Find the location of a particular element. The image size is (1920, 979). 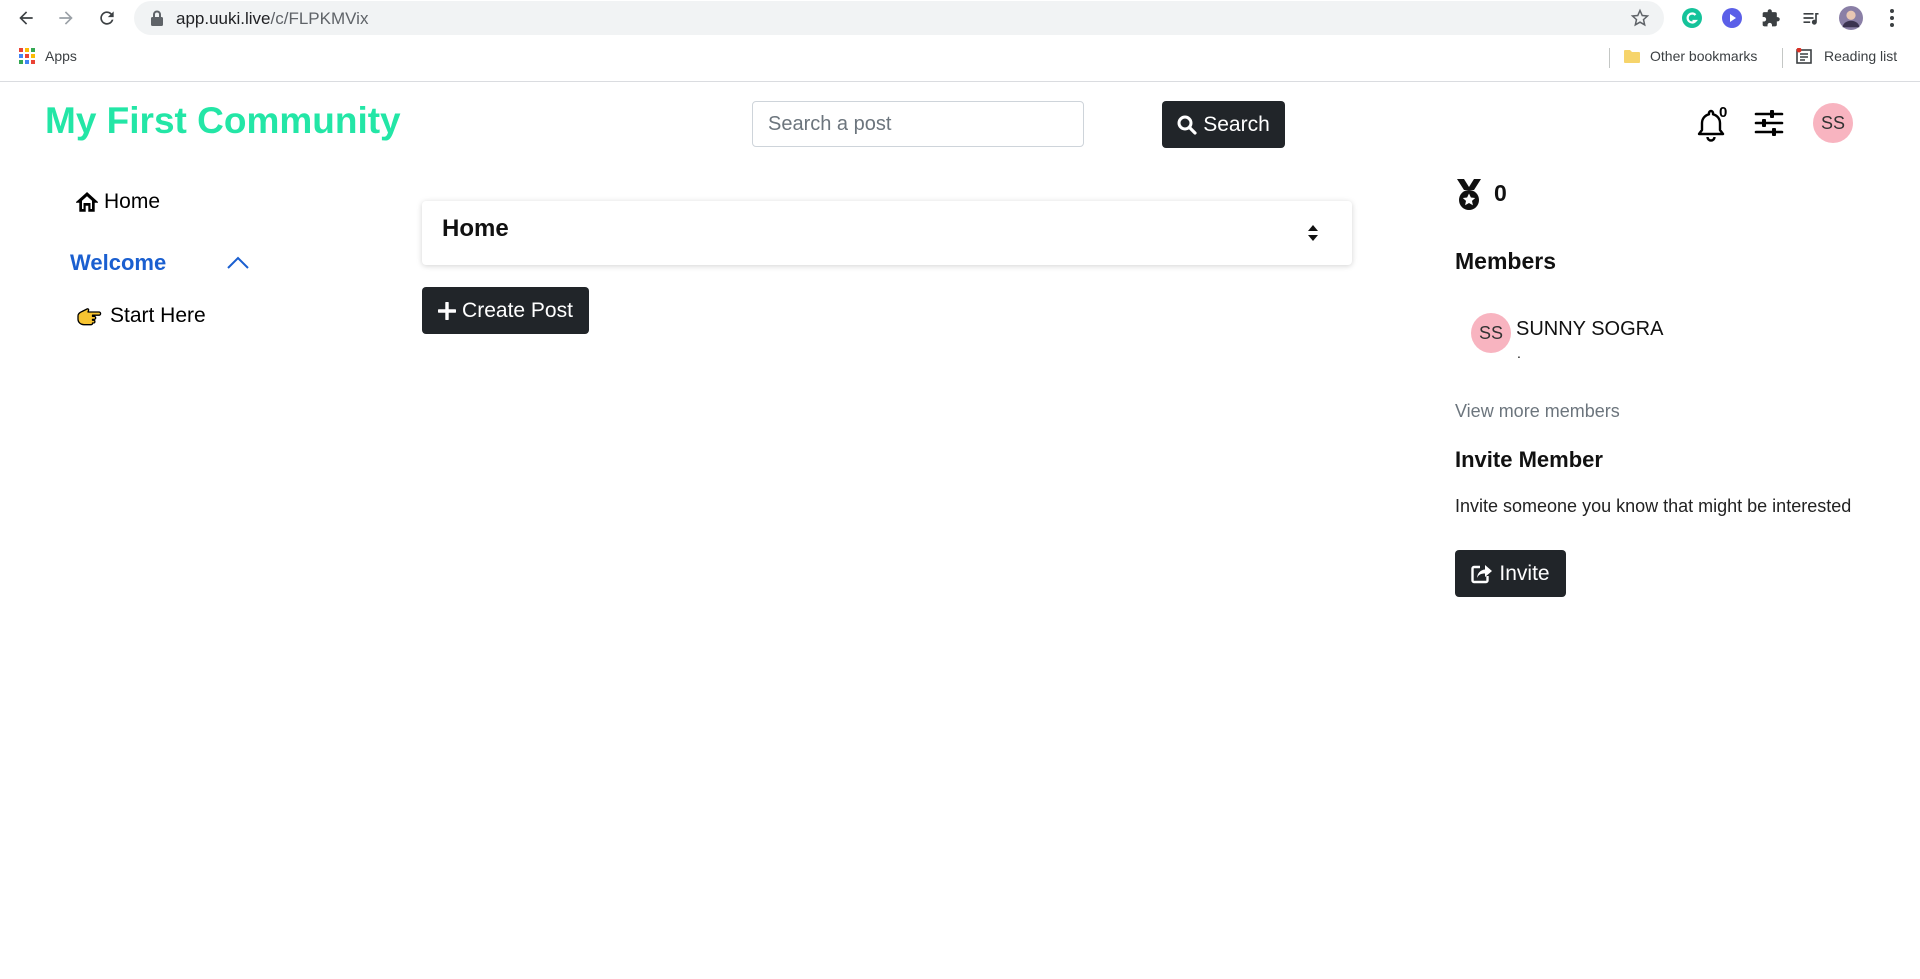

puzzle-extensions-icon is located at coordinates (1771, 18).